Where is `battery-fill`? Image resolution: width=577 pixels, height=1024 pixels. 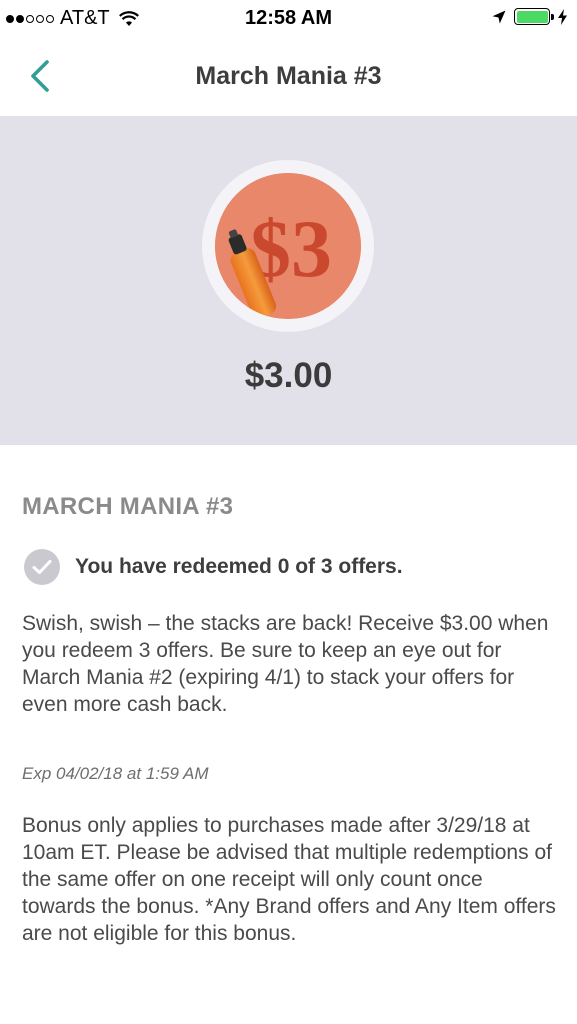
battery-fill is located at coordinates (532, 16).